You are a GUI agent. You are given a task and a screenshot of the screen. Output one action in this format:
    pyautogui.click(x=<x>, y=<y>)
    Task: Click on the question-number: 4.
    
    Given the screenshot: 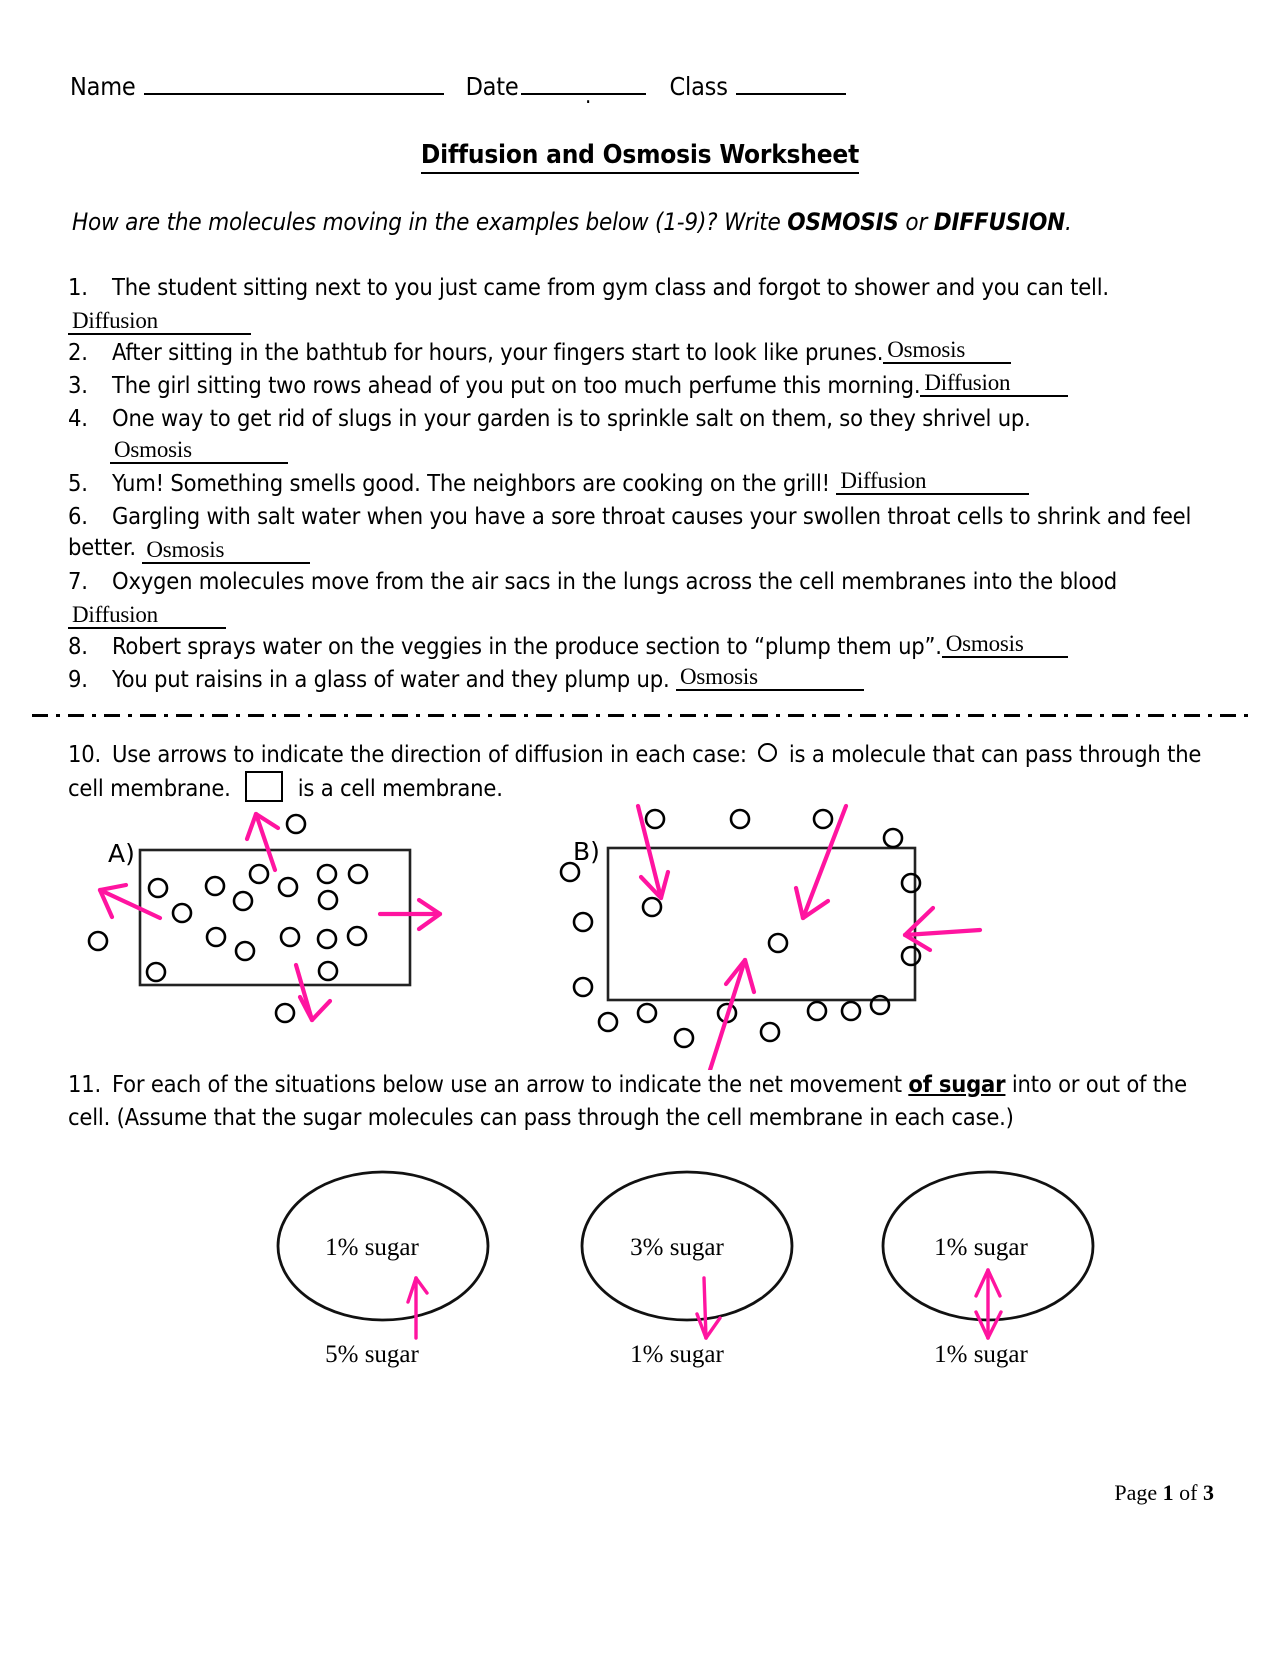 What is the action you would take?
    pyautogui.click(x=78, y=418)
    